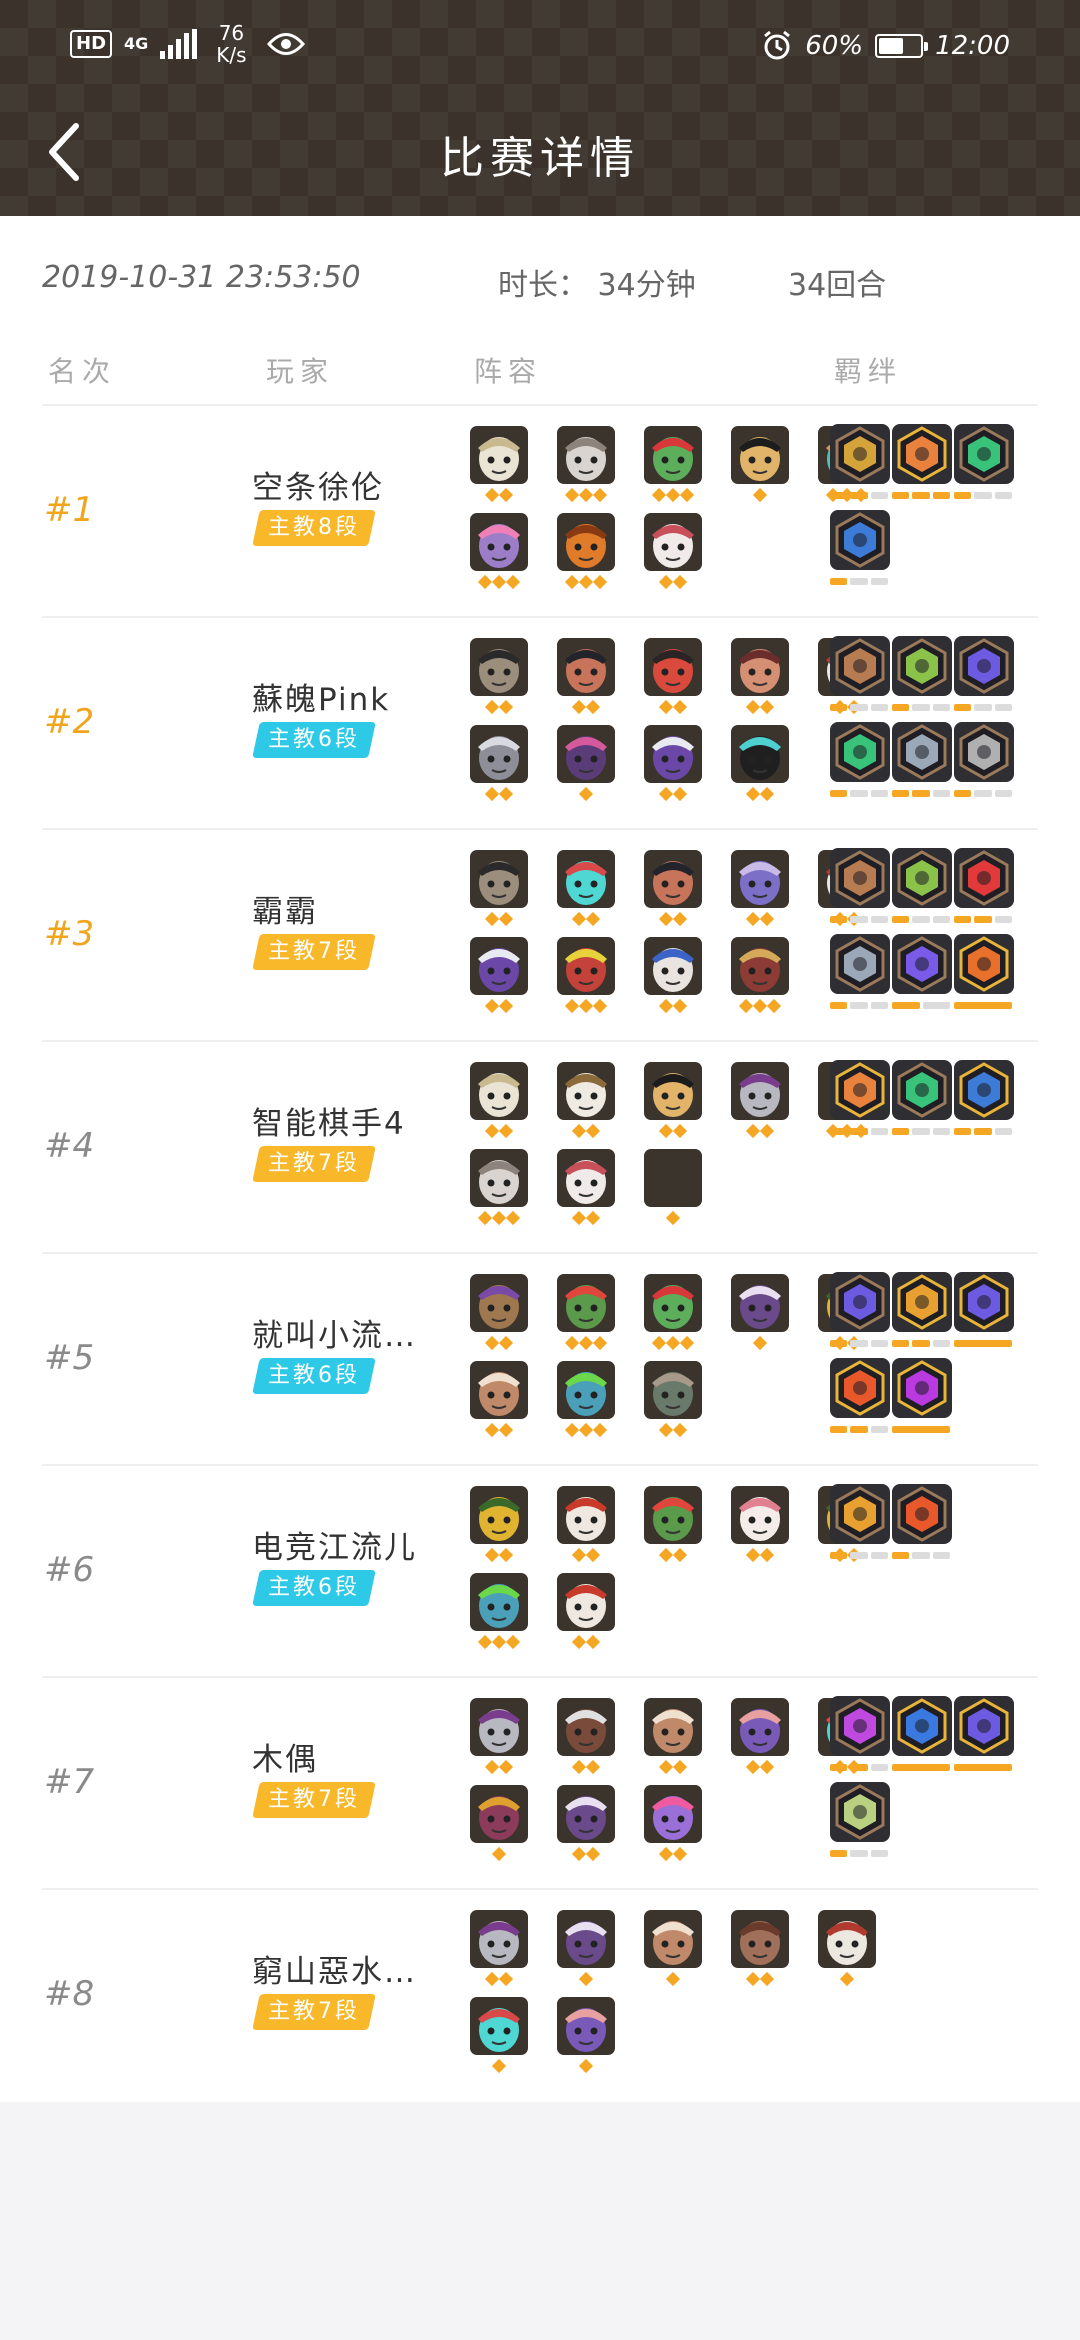  I want to click on arc-icon, so click(984, 878).